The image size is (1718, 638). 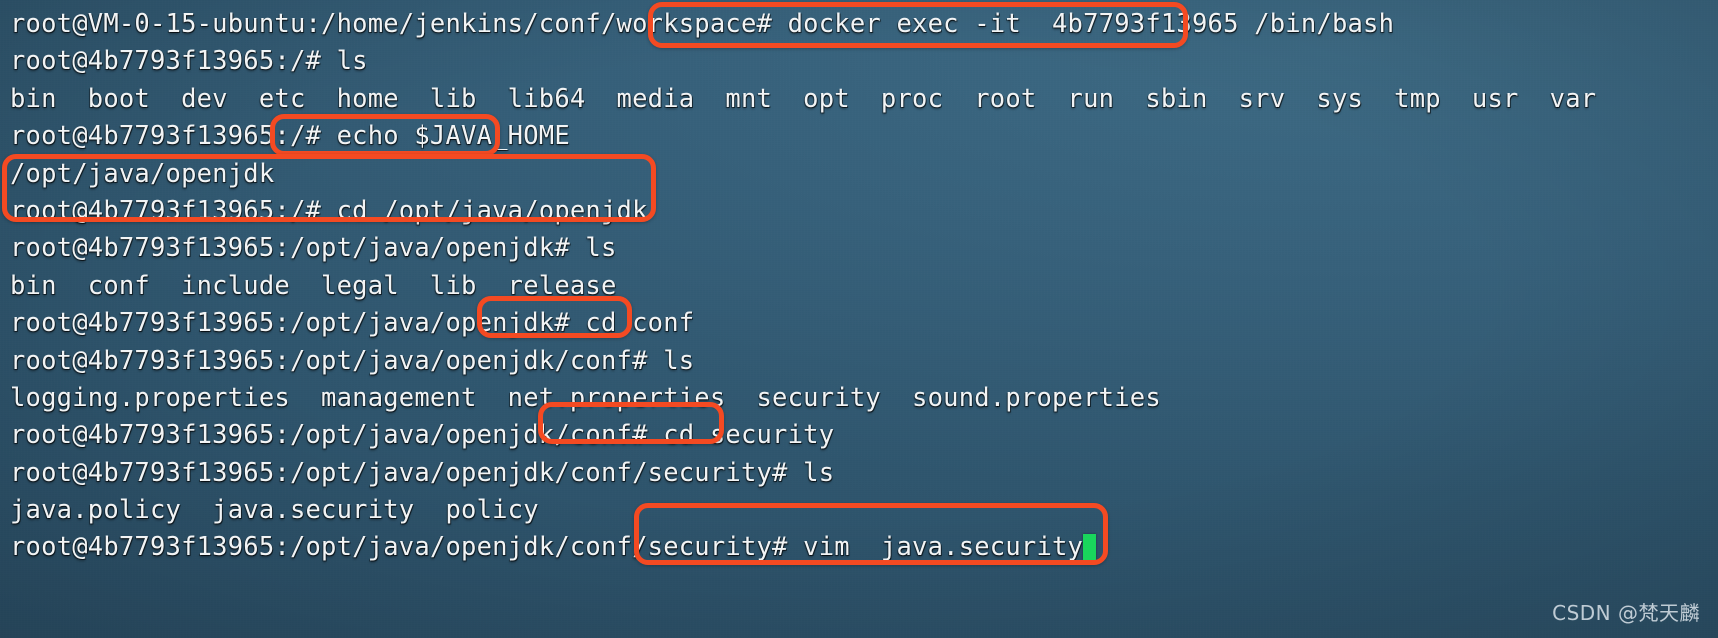 I want to click on terminal-line-5: /opt/java/openjdk, so click(x=142, y=173).